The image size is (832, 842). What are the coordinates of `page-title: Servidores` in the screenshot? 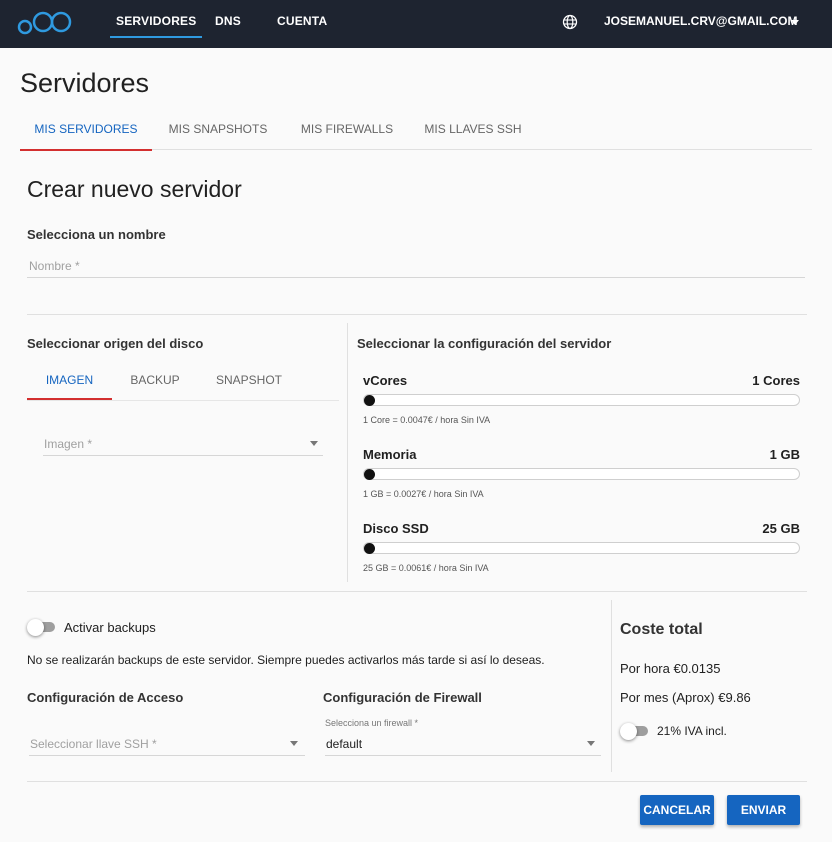 It's located at (85, 83).